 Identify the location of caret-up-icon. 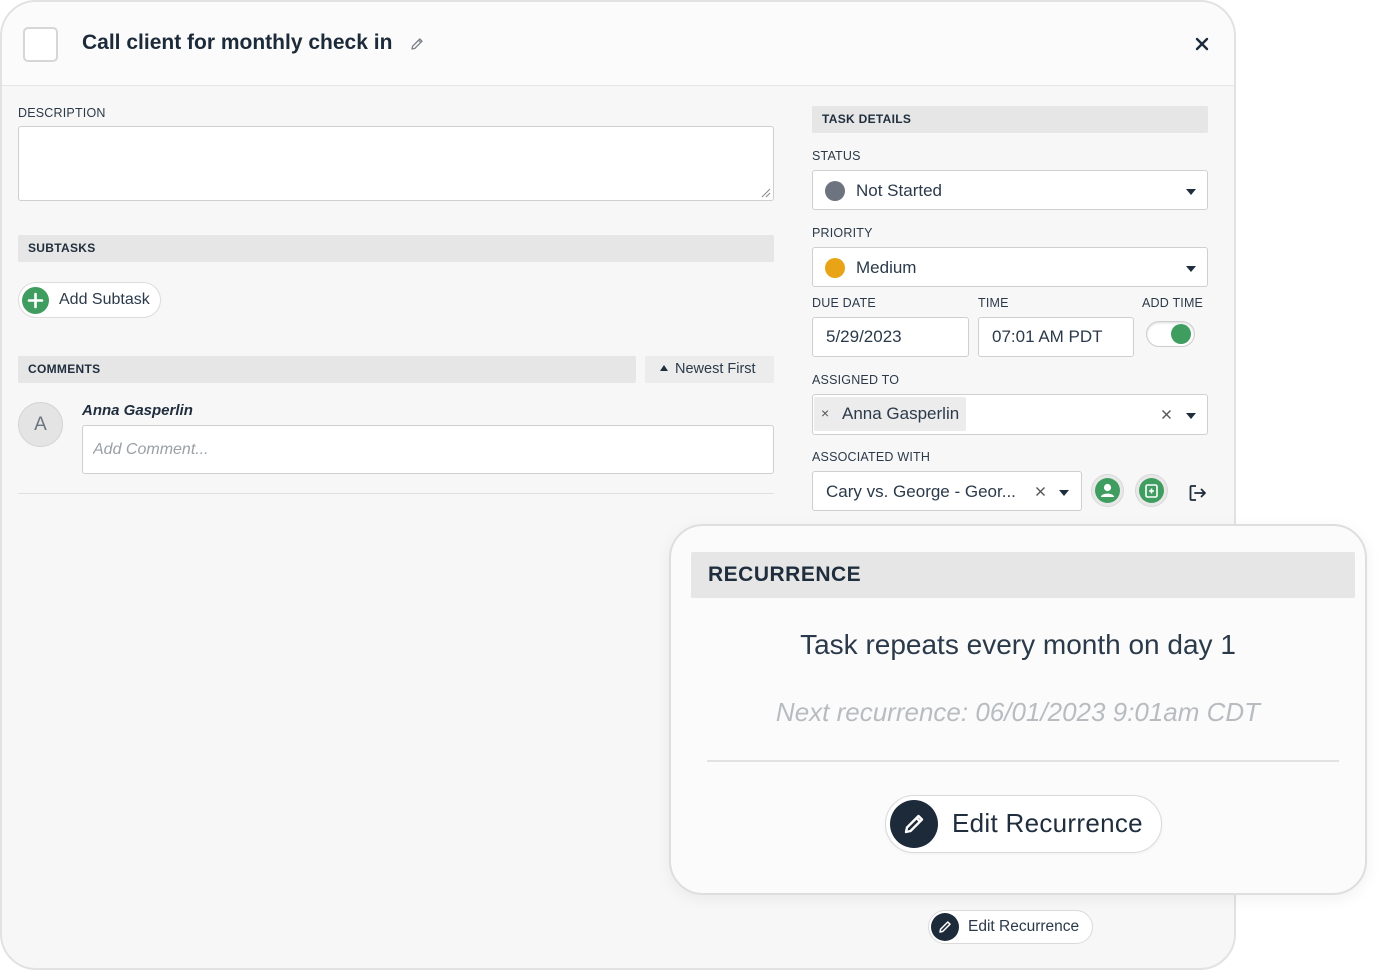
(664, 368).